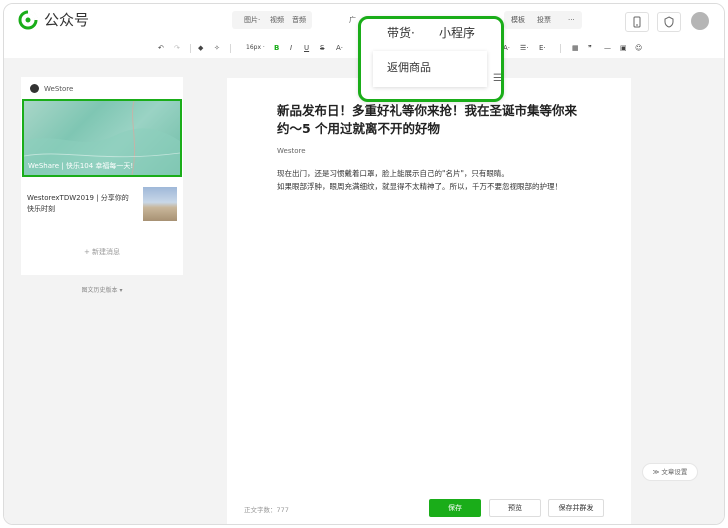 The width and height of the screenshot is (728, 528). Describe the element at coordinates (277, 20) in the screenshot. I see `menu-video: 视频` at that location.